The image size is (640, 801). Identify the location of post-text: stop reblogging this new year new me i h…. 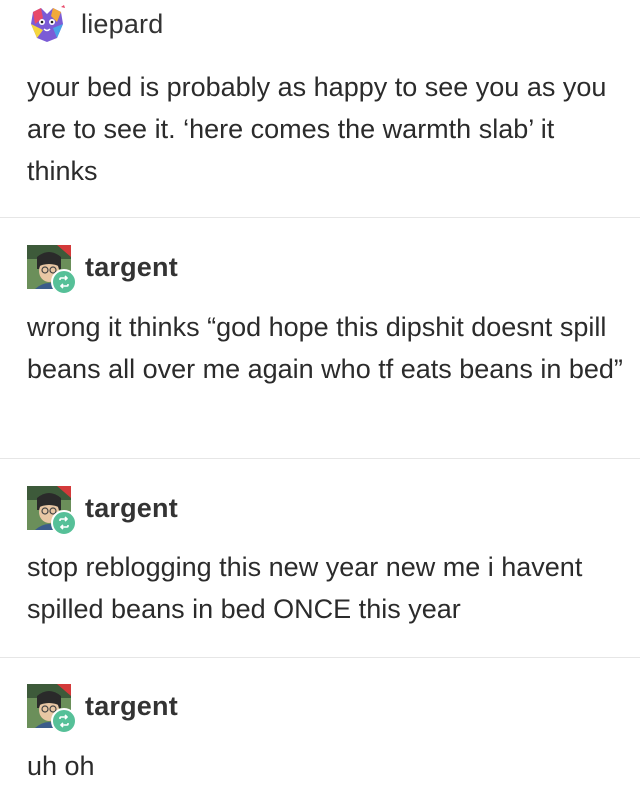
(305, 588).